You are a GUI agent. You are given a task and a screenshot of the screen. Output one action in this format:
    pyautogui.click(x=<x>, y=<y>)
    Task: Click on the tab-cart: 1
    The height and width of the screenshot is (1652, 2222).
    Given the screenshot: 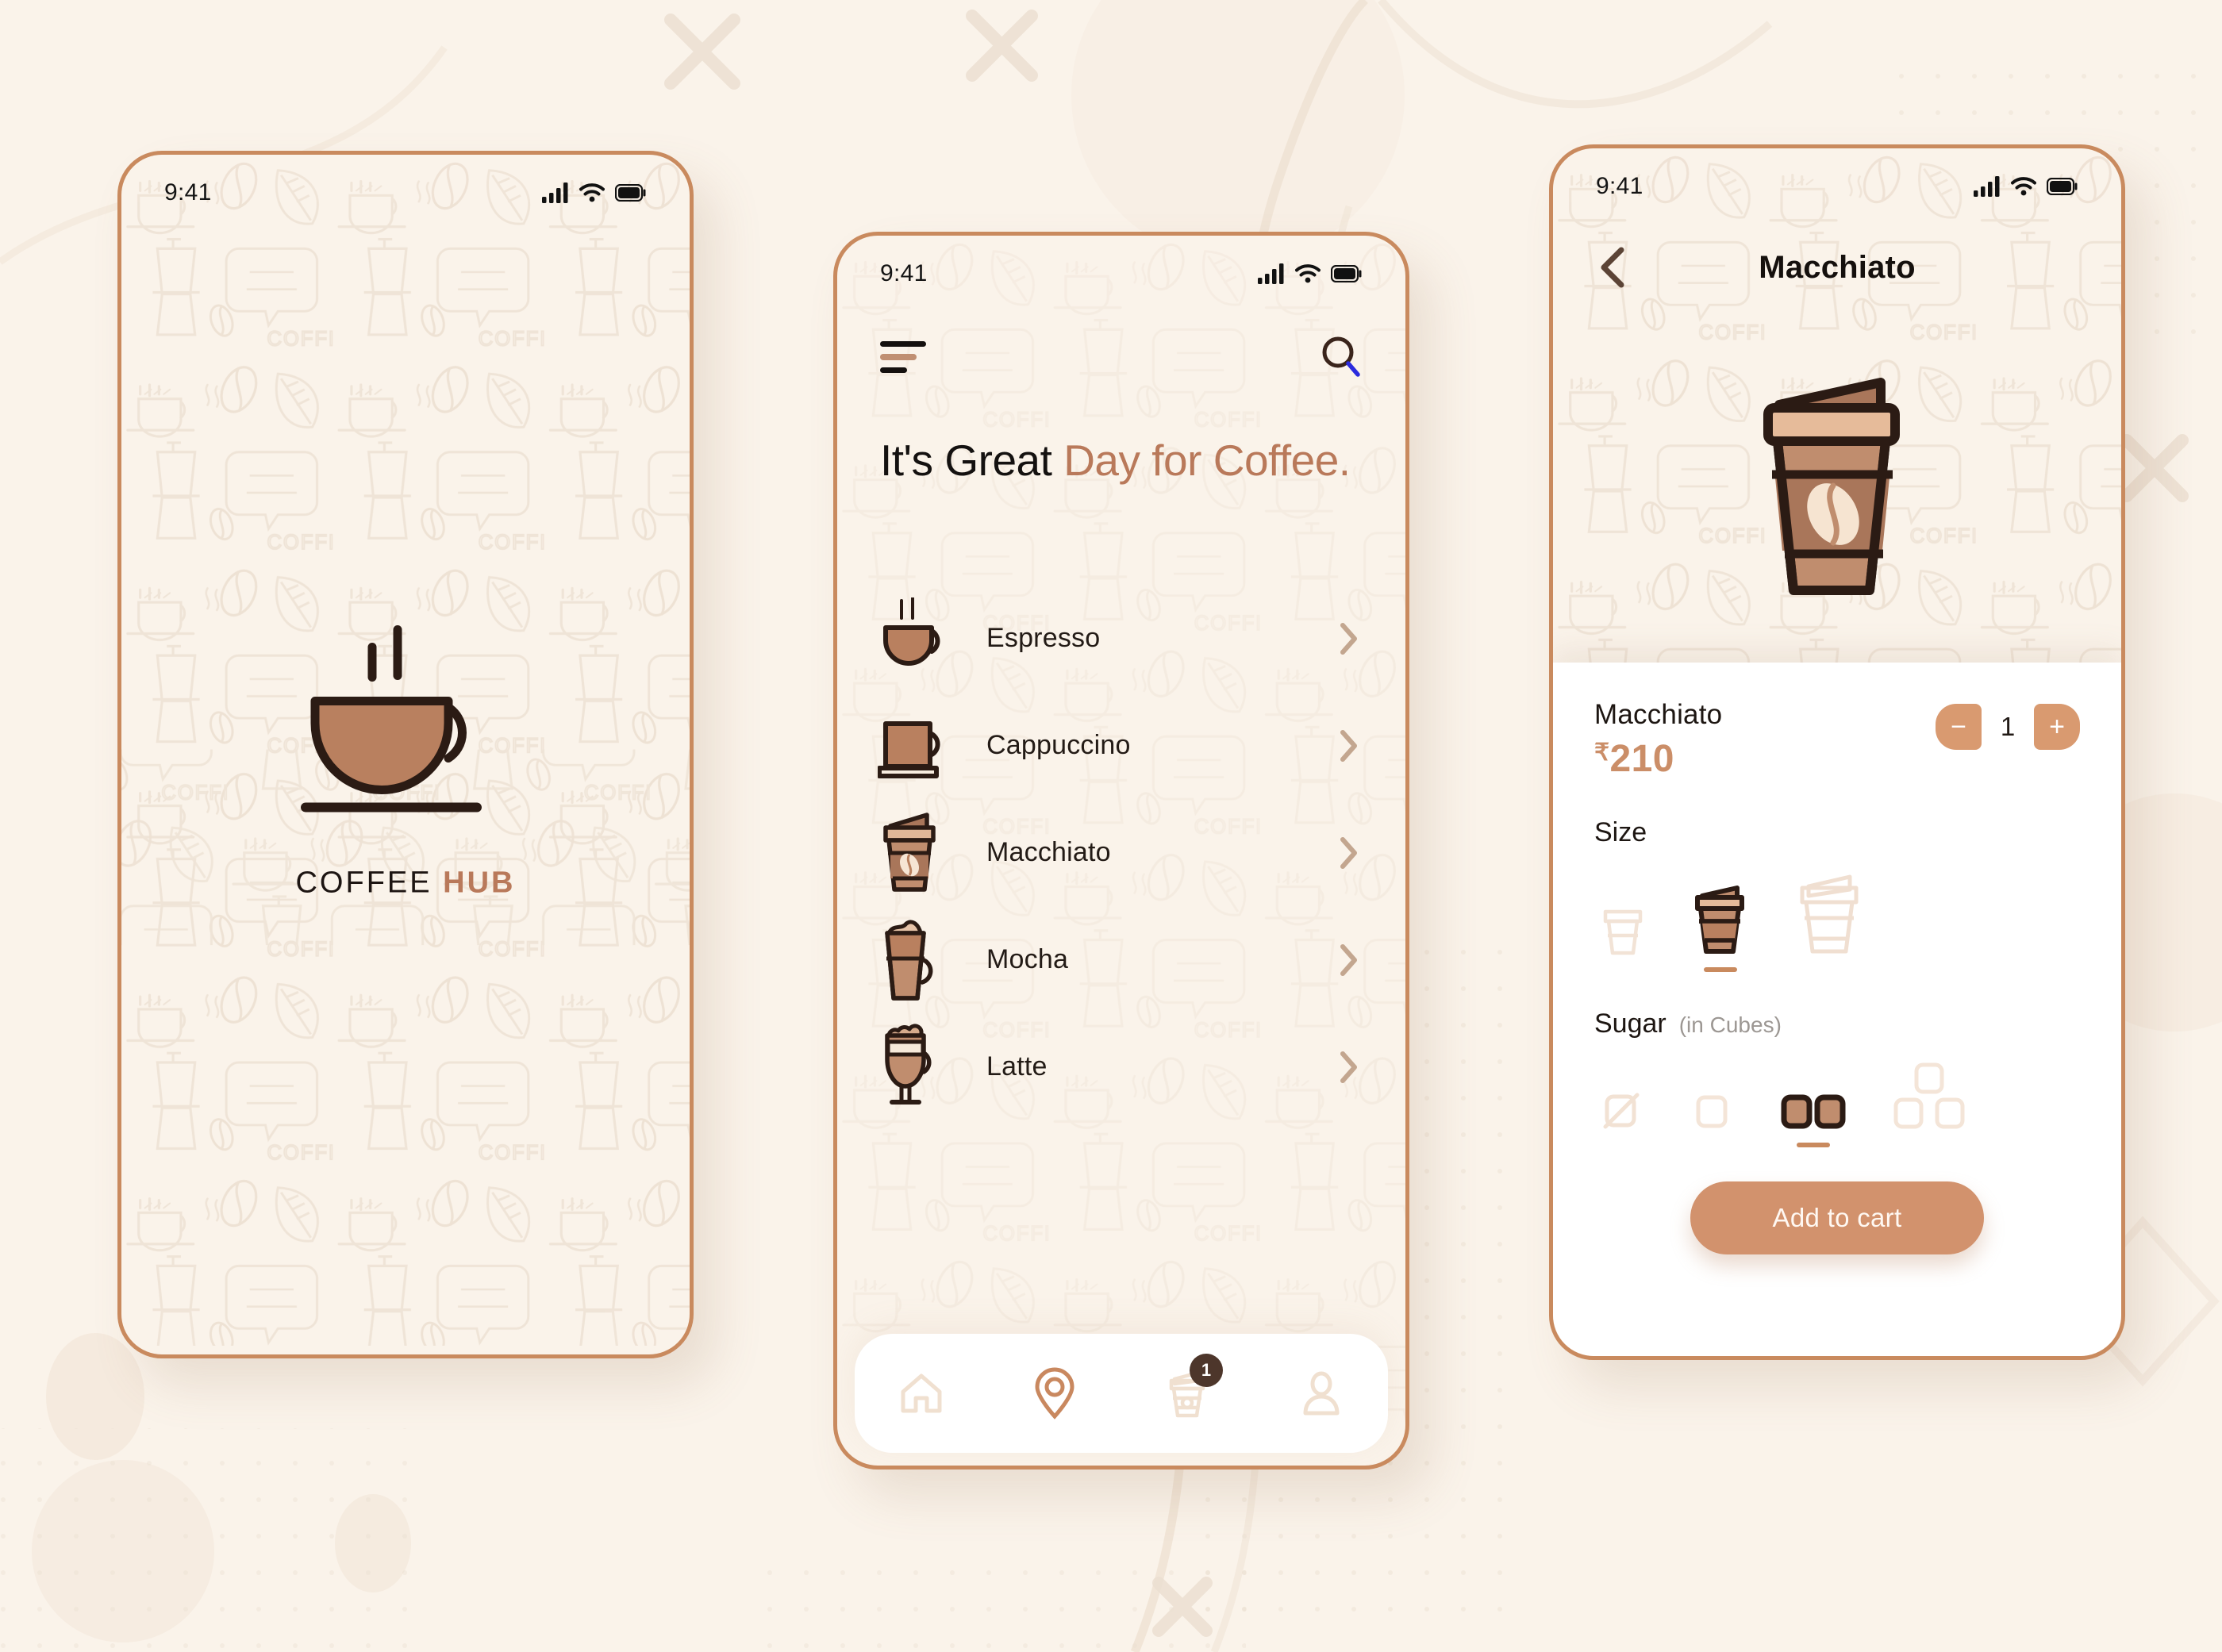 What is the action you would take?
    pyautogui.click(x=1187, y=1392)
    